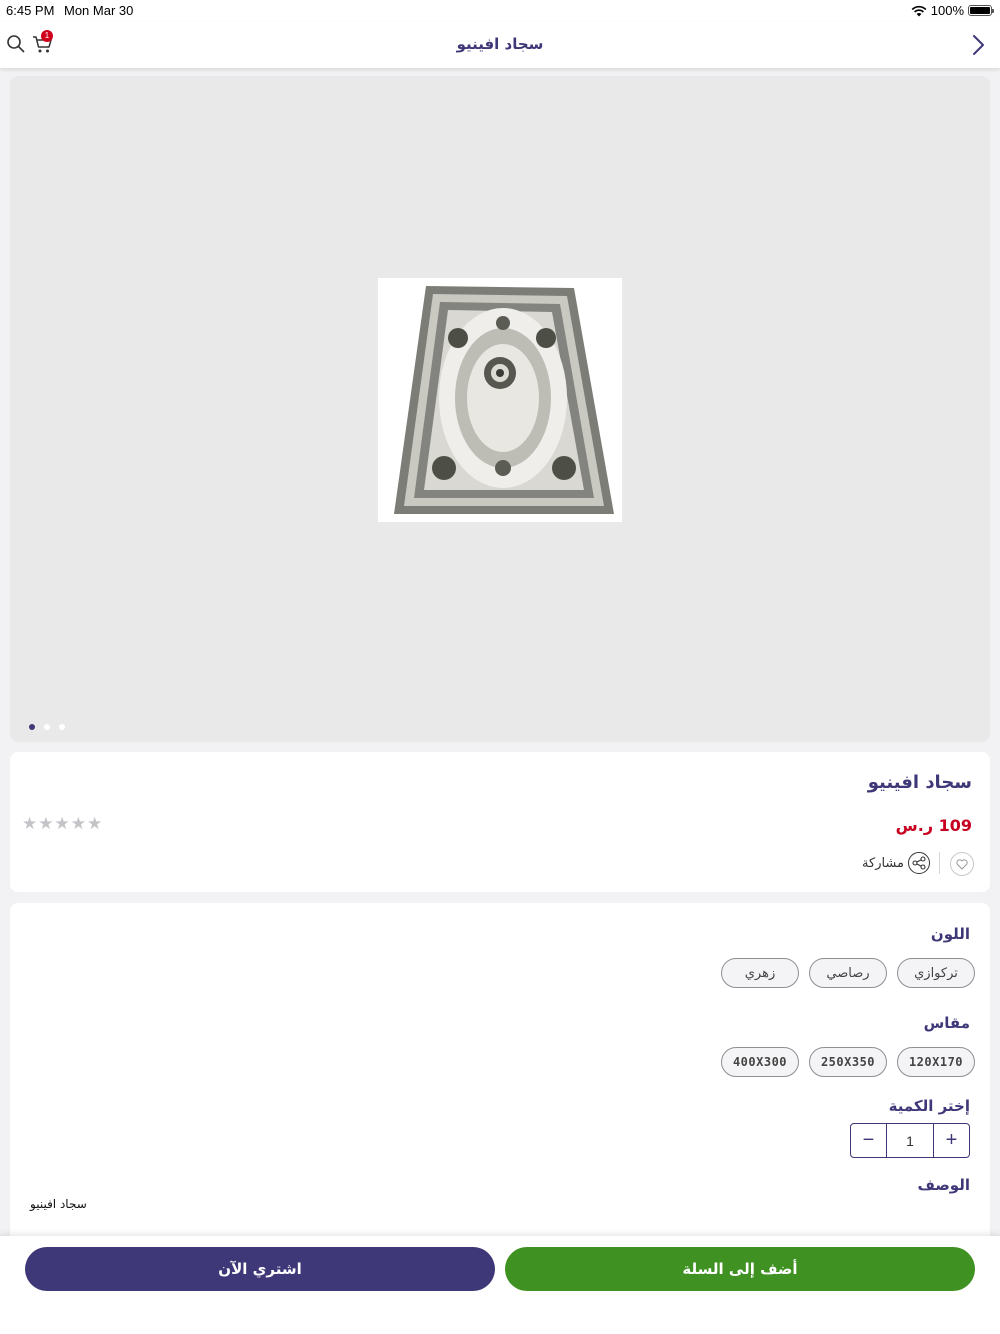  I want to click on rating-stars: ★ ★ ★ ★ ★, so click(62, 824).